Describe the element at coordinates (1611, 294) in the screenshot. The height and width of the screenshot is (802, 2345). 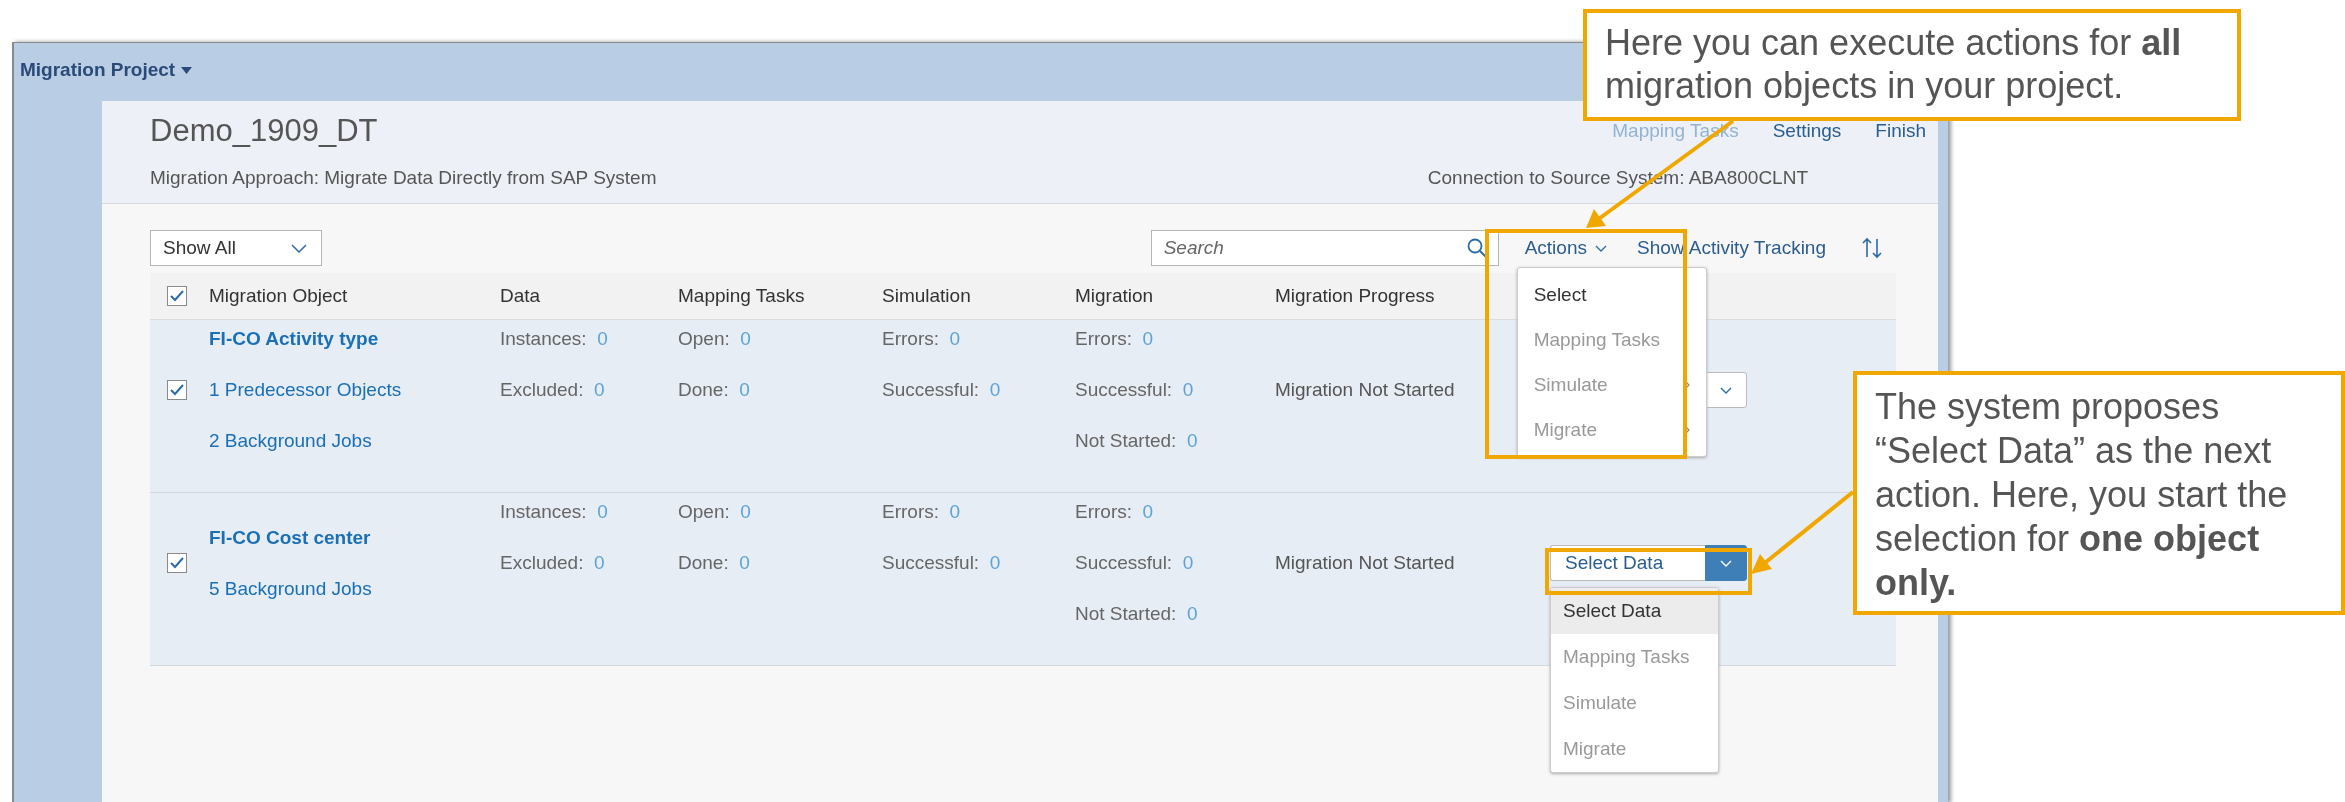
I see `menu-item: Select` at that location.